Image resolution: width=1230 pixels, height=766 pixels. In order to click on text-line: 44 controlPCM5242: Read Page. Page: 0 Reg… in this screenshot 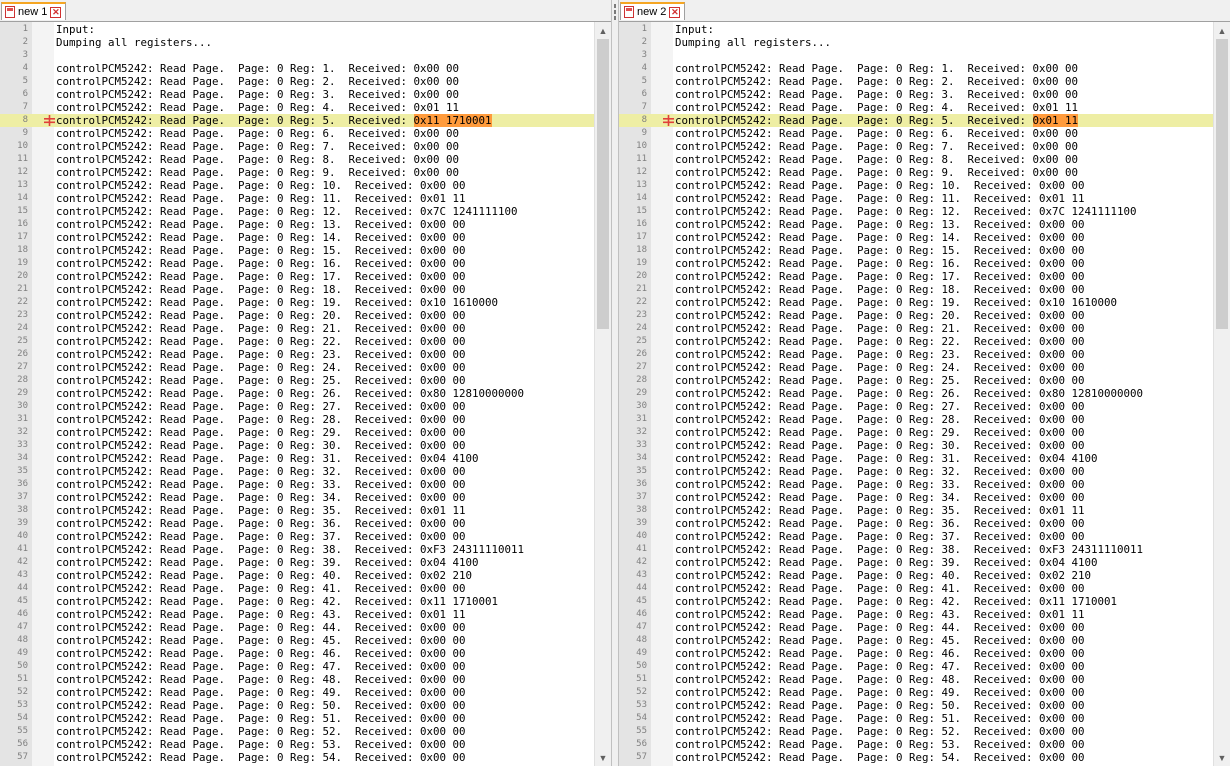, I will do `click(916, 588)`.